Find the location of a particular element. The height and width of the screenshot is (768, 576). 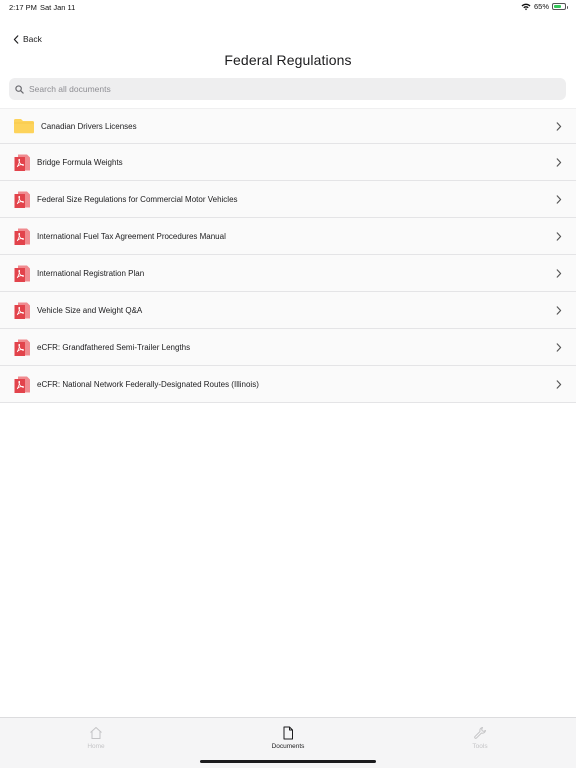

list-item-pdf: Vehicle Size and Weight Q&A is located at coordinates (288, 310).